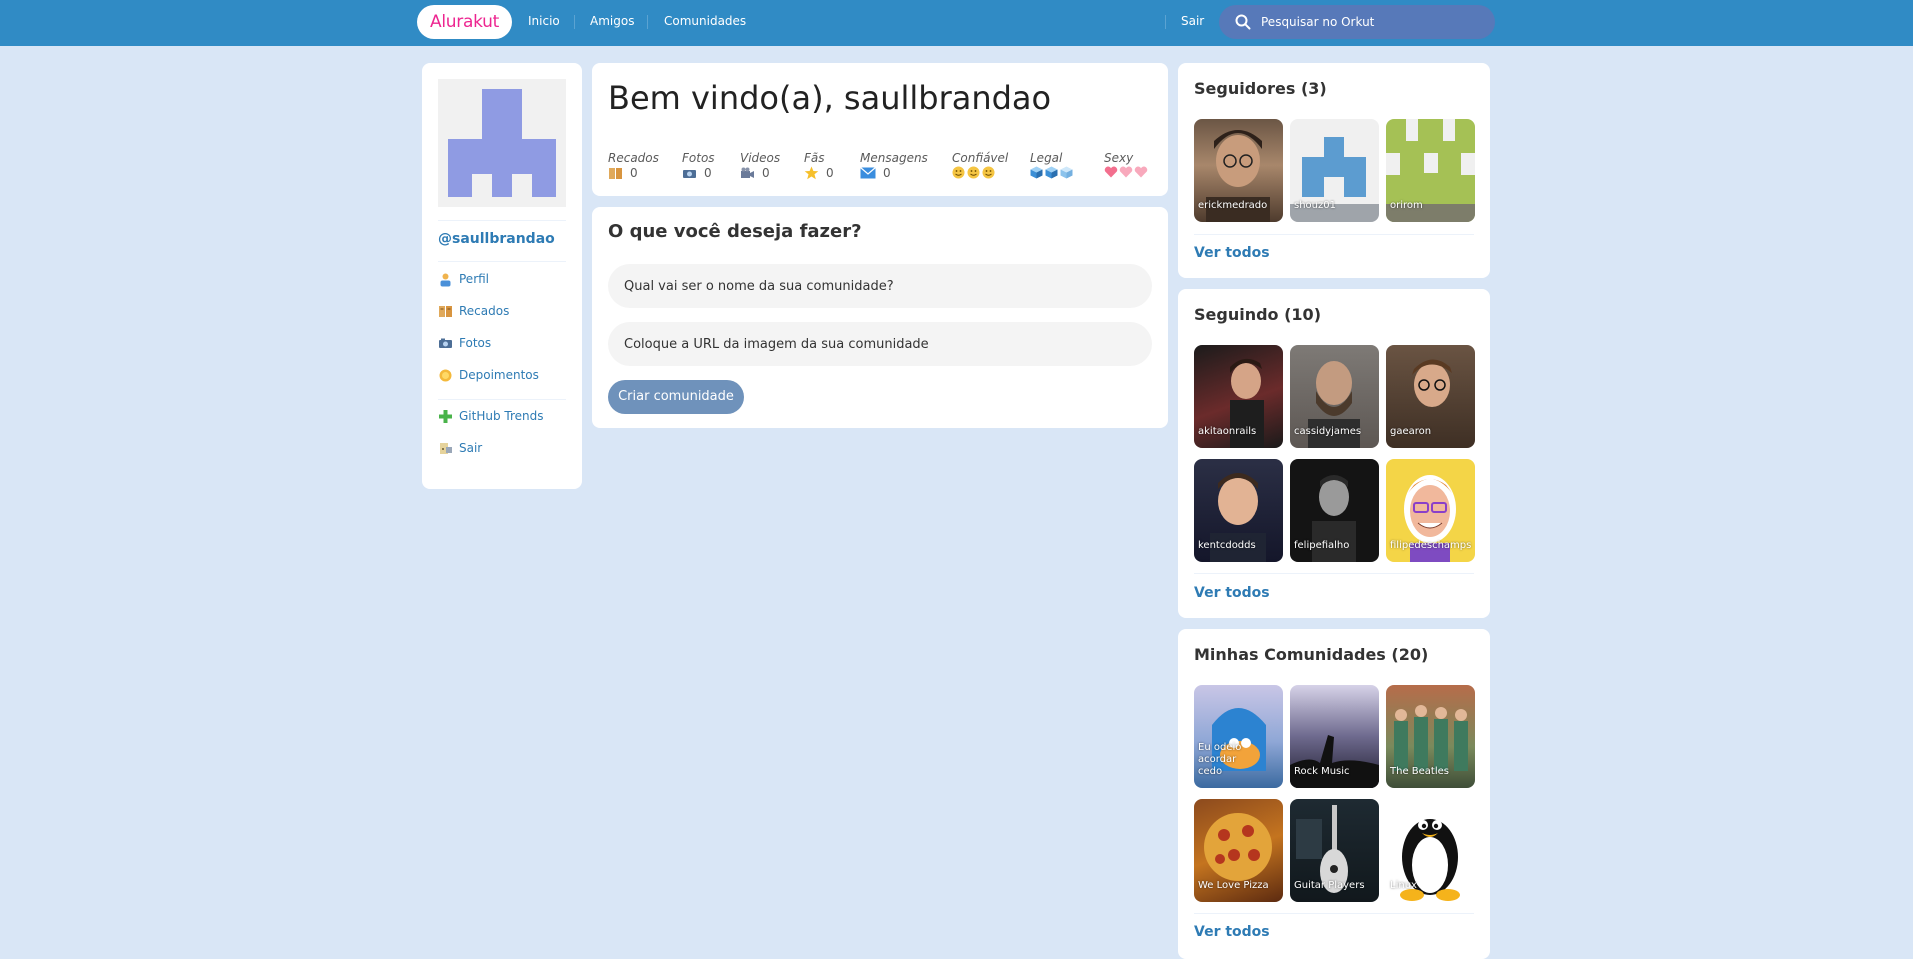 The image size is (1913, 959). Describe the element at coordinates (814, 158) in the screenshot. I see `stat-label: Fãs` at that location.